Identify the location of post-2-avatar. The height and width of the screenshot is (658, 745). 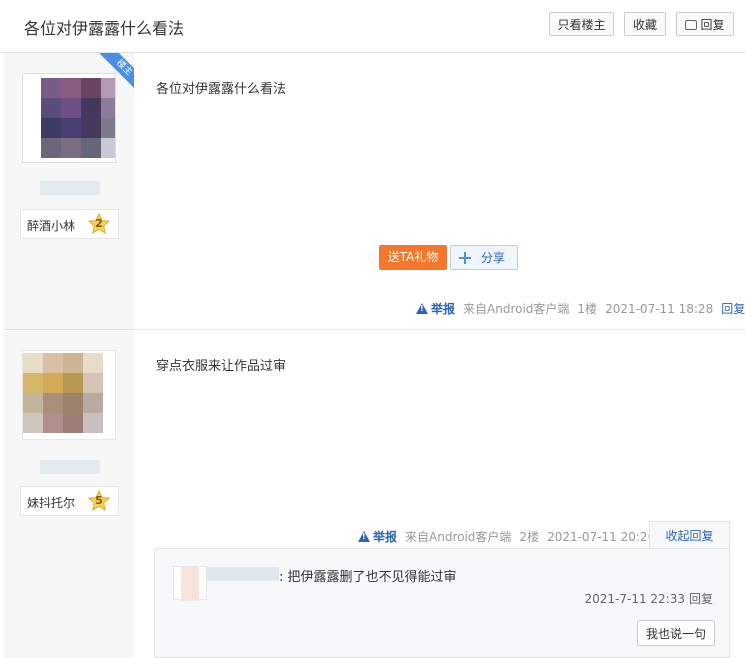
(69, 395).